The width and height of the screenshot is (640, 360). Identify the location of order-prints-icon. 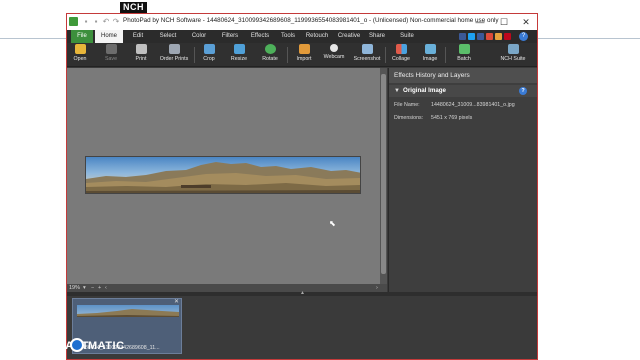
(174, 49).